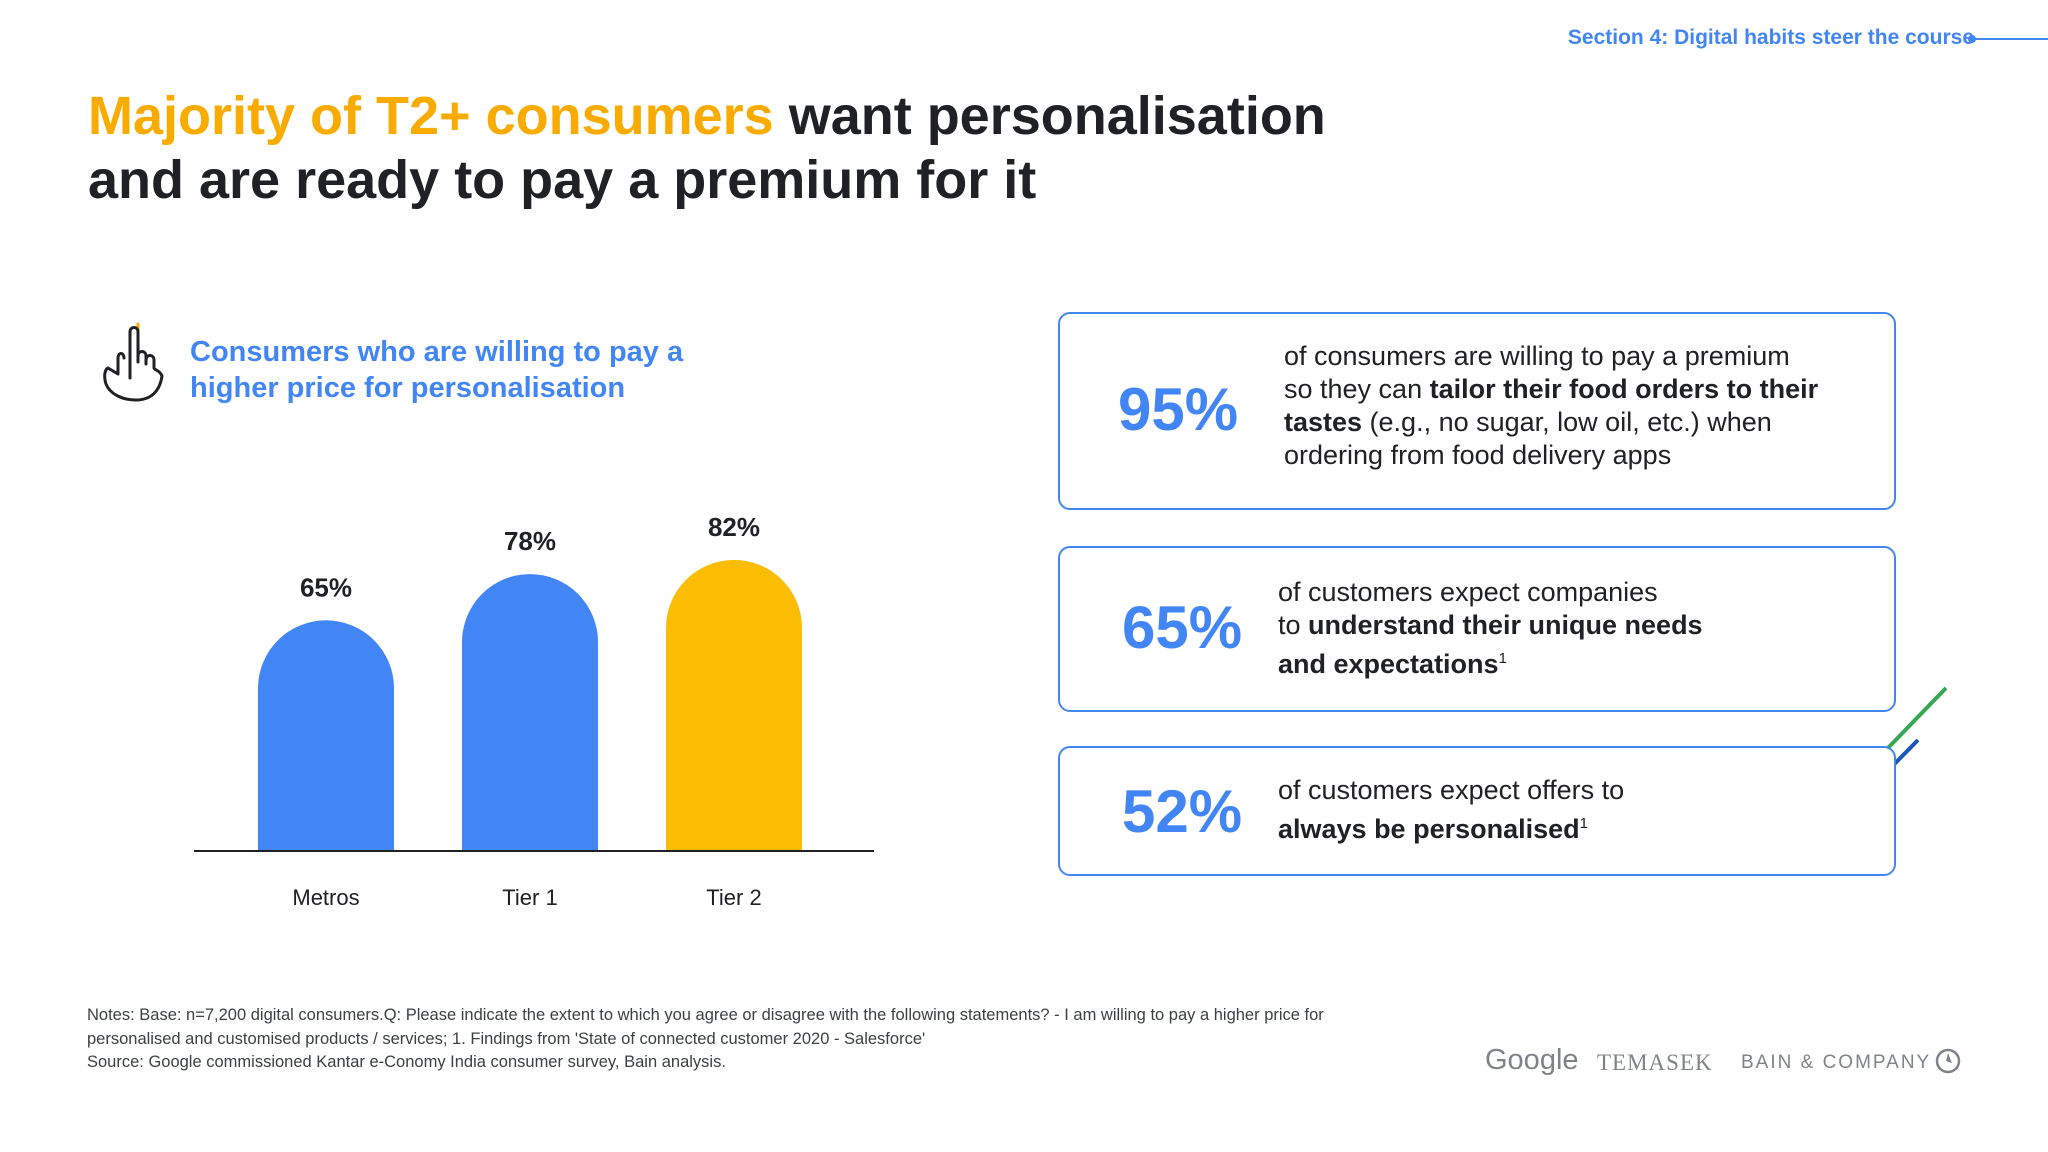 The image size is (2048, 1152). Describe the element at coordinates (1323, 422) in the screenshot. I see `stat-text-bold: tastes` at that location.